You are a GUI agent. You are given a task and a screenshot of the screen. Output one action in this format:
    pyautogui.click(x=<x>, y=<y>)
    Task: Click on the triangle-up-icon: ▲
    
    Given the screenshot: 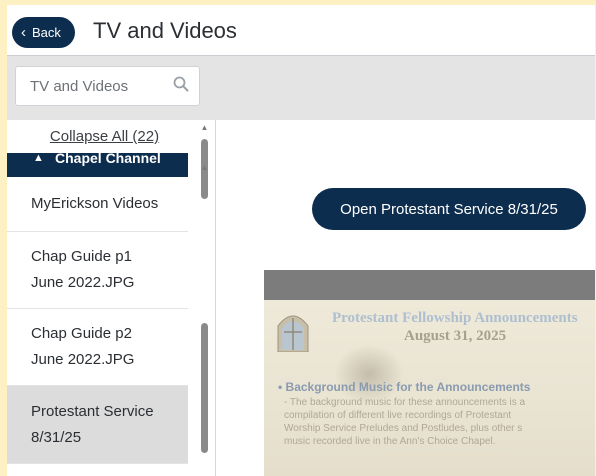 What is the action you would take?
    pyautogui.click(x=38, y=158)
    